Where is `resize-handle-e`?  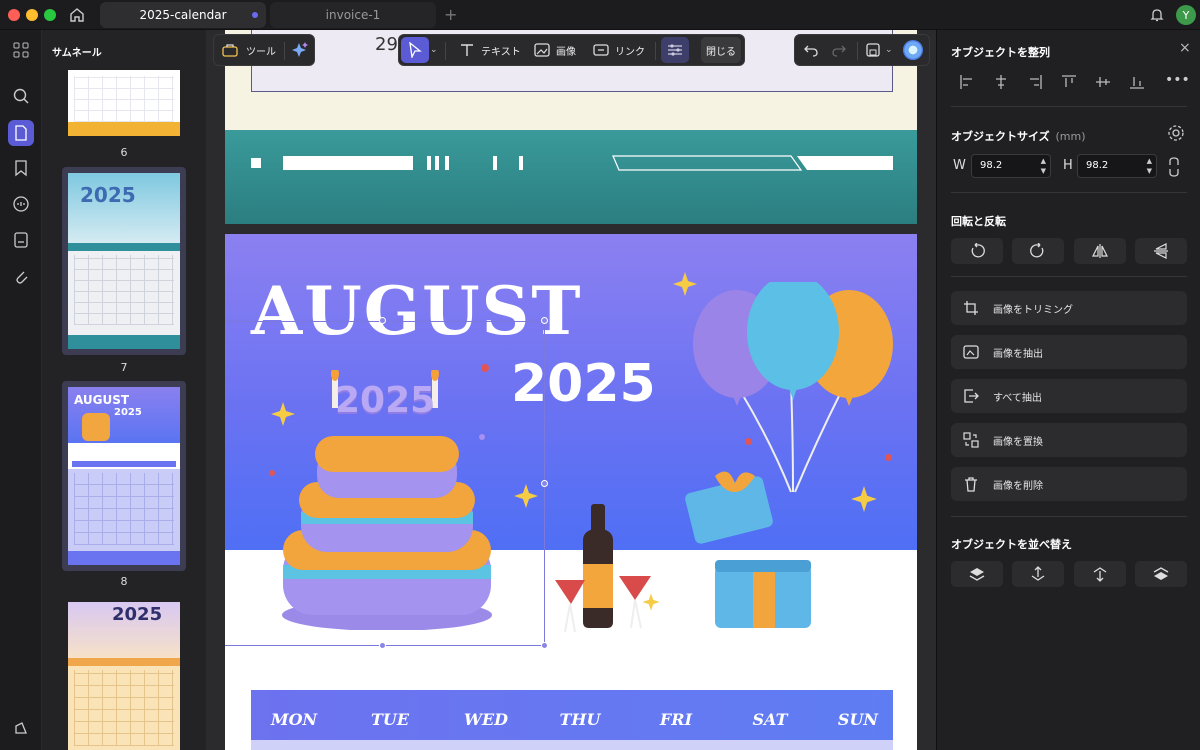
resize-handle-e is located at coordinates (544, 483).